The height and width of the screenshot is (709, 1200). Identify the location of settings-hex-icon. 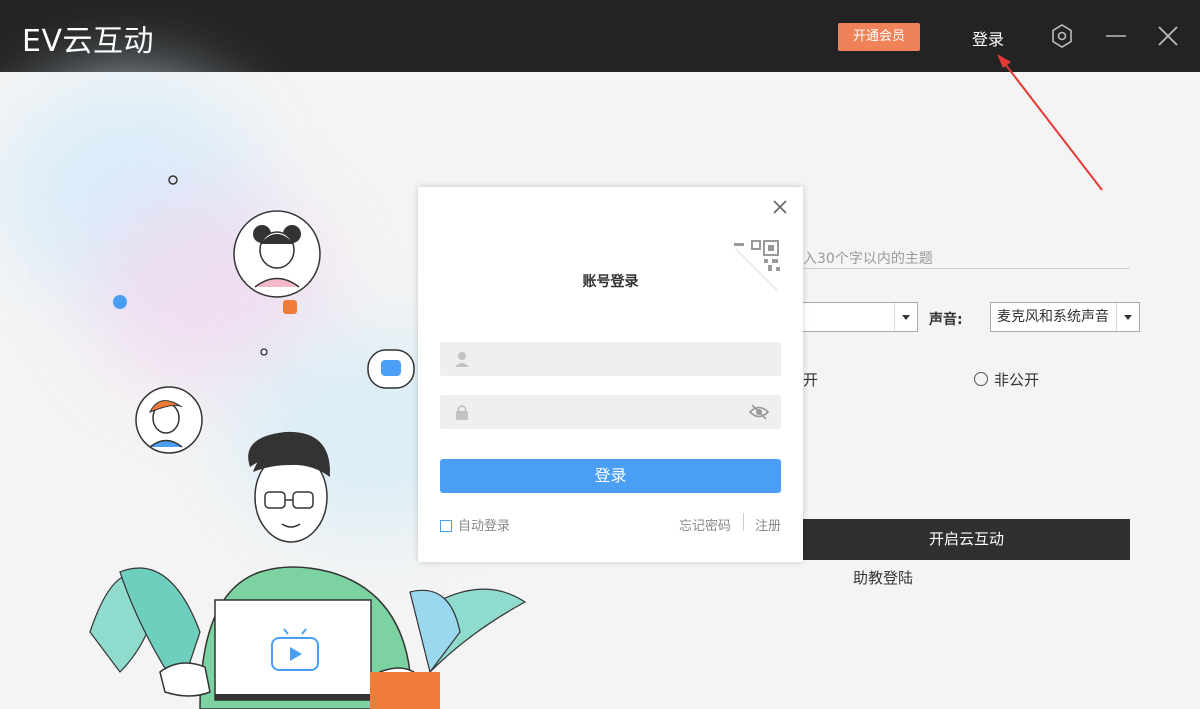
(1062, 36).